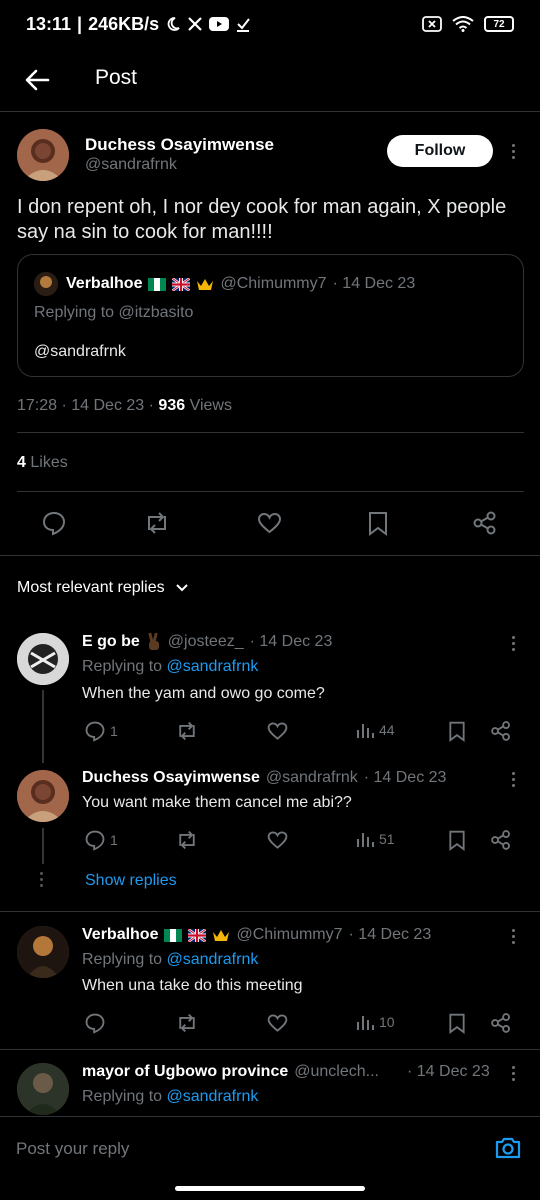 The height and width of the screenshot is (1200, 540). What do you see at coordinates (375, 730) in the screenshot?
I see `reply-views-button: 44` at bounding box center [375, 730].